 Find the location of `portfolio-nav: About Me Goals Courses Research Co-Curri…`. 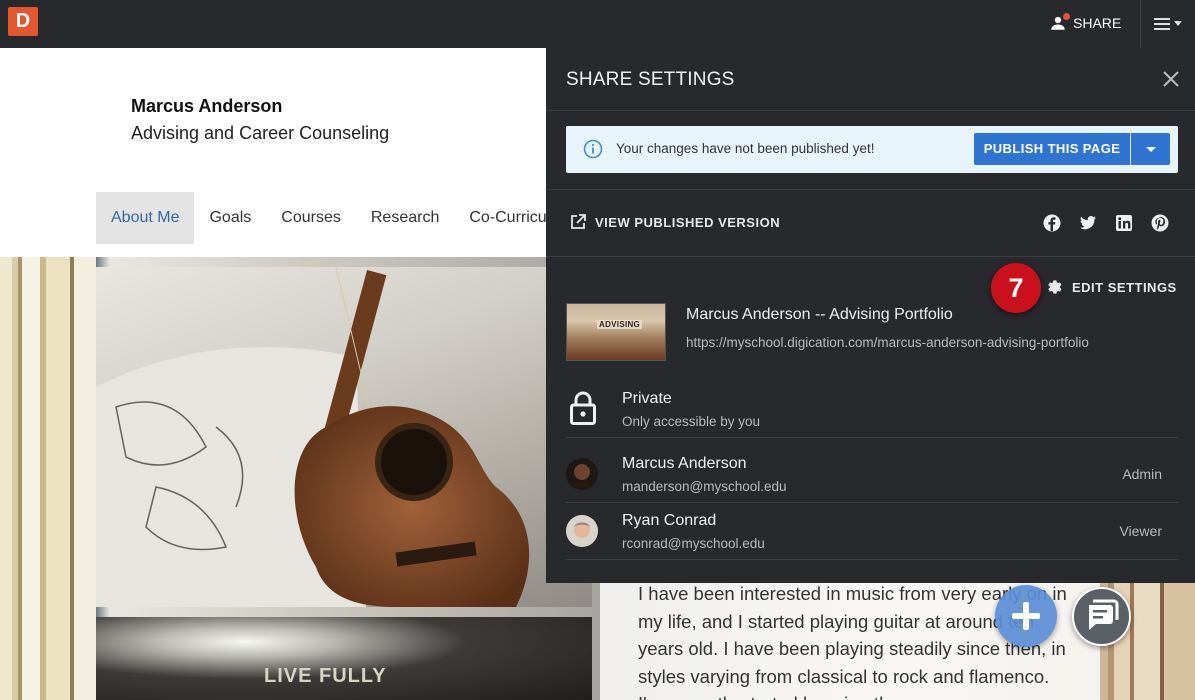

portfolio-nav: About Me Goals Courses Research Co-Curri… is located at coordinates (329, 218).